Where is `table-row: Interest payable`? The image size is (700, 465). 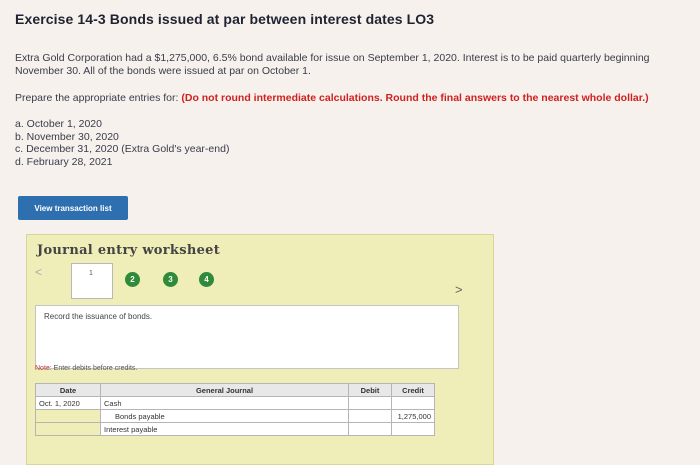 table-row: Interest payable is located at coordinates (235, 429).